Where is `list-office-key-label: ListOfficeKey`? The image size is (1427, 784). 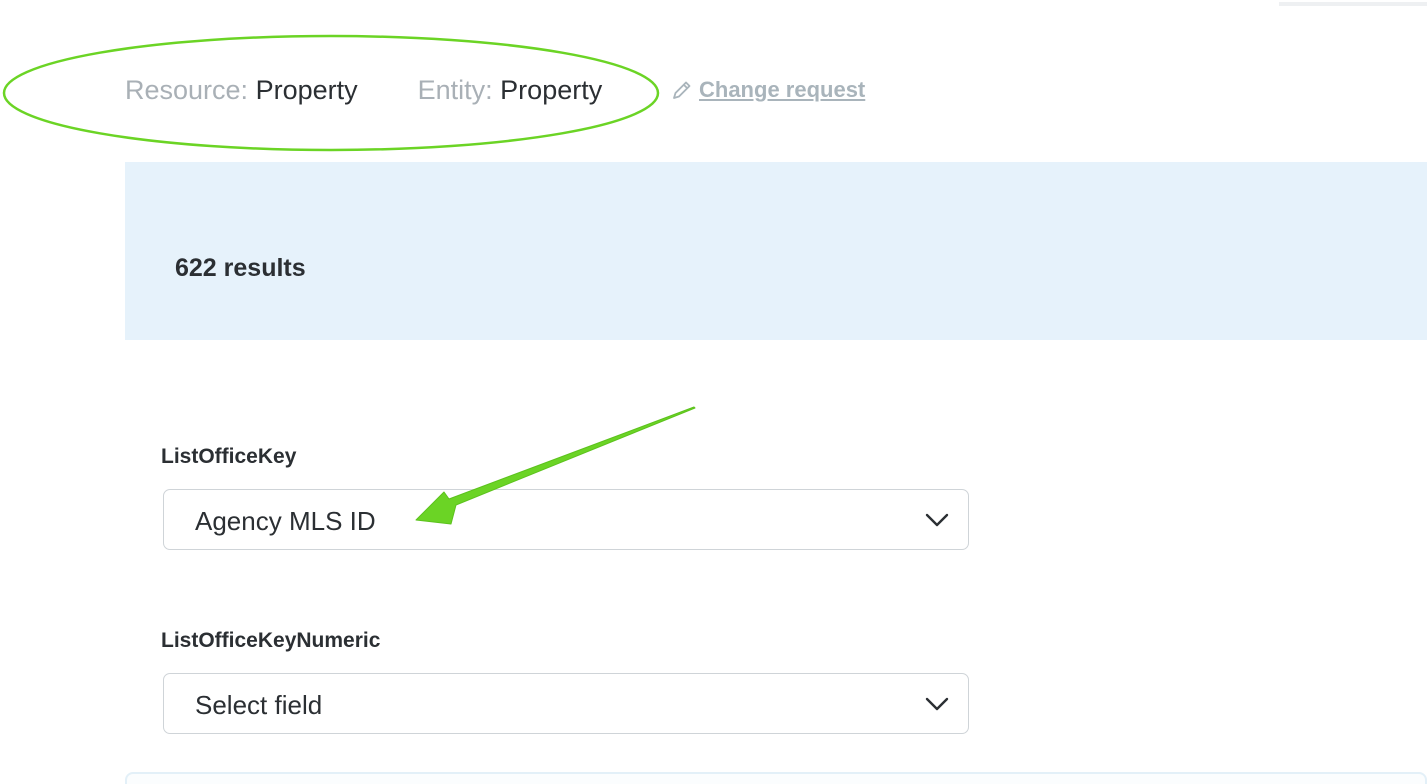 list-office-key-label: ListOfficeKey is located at coordinates (229, 456).